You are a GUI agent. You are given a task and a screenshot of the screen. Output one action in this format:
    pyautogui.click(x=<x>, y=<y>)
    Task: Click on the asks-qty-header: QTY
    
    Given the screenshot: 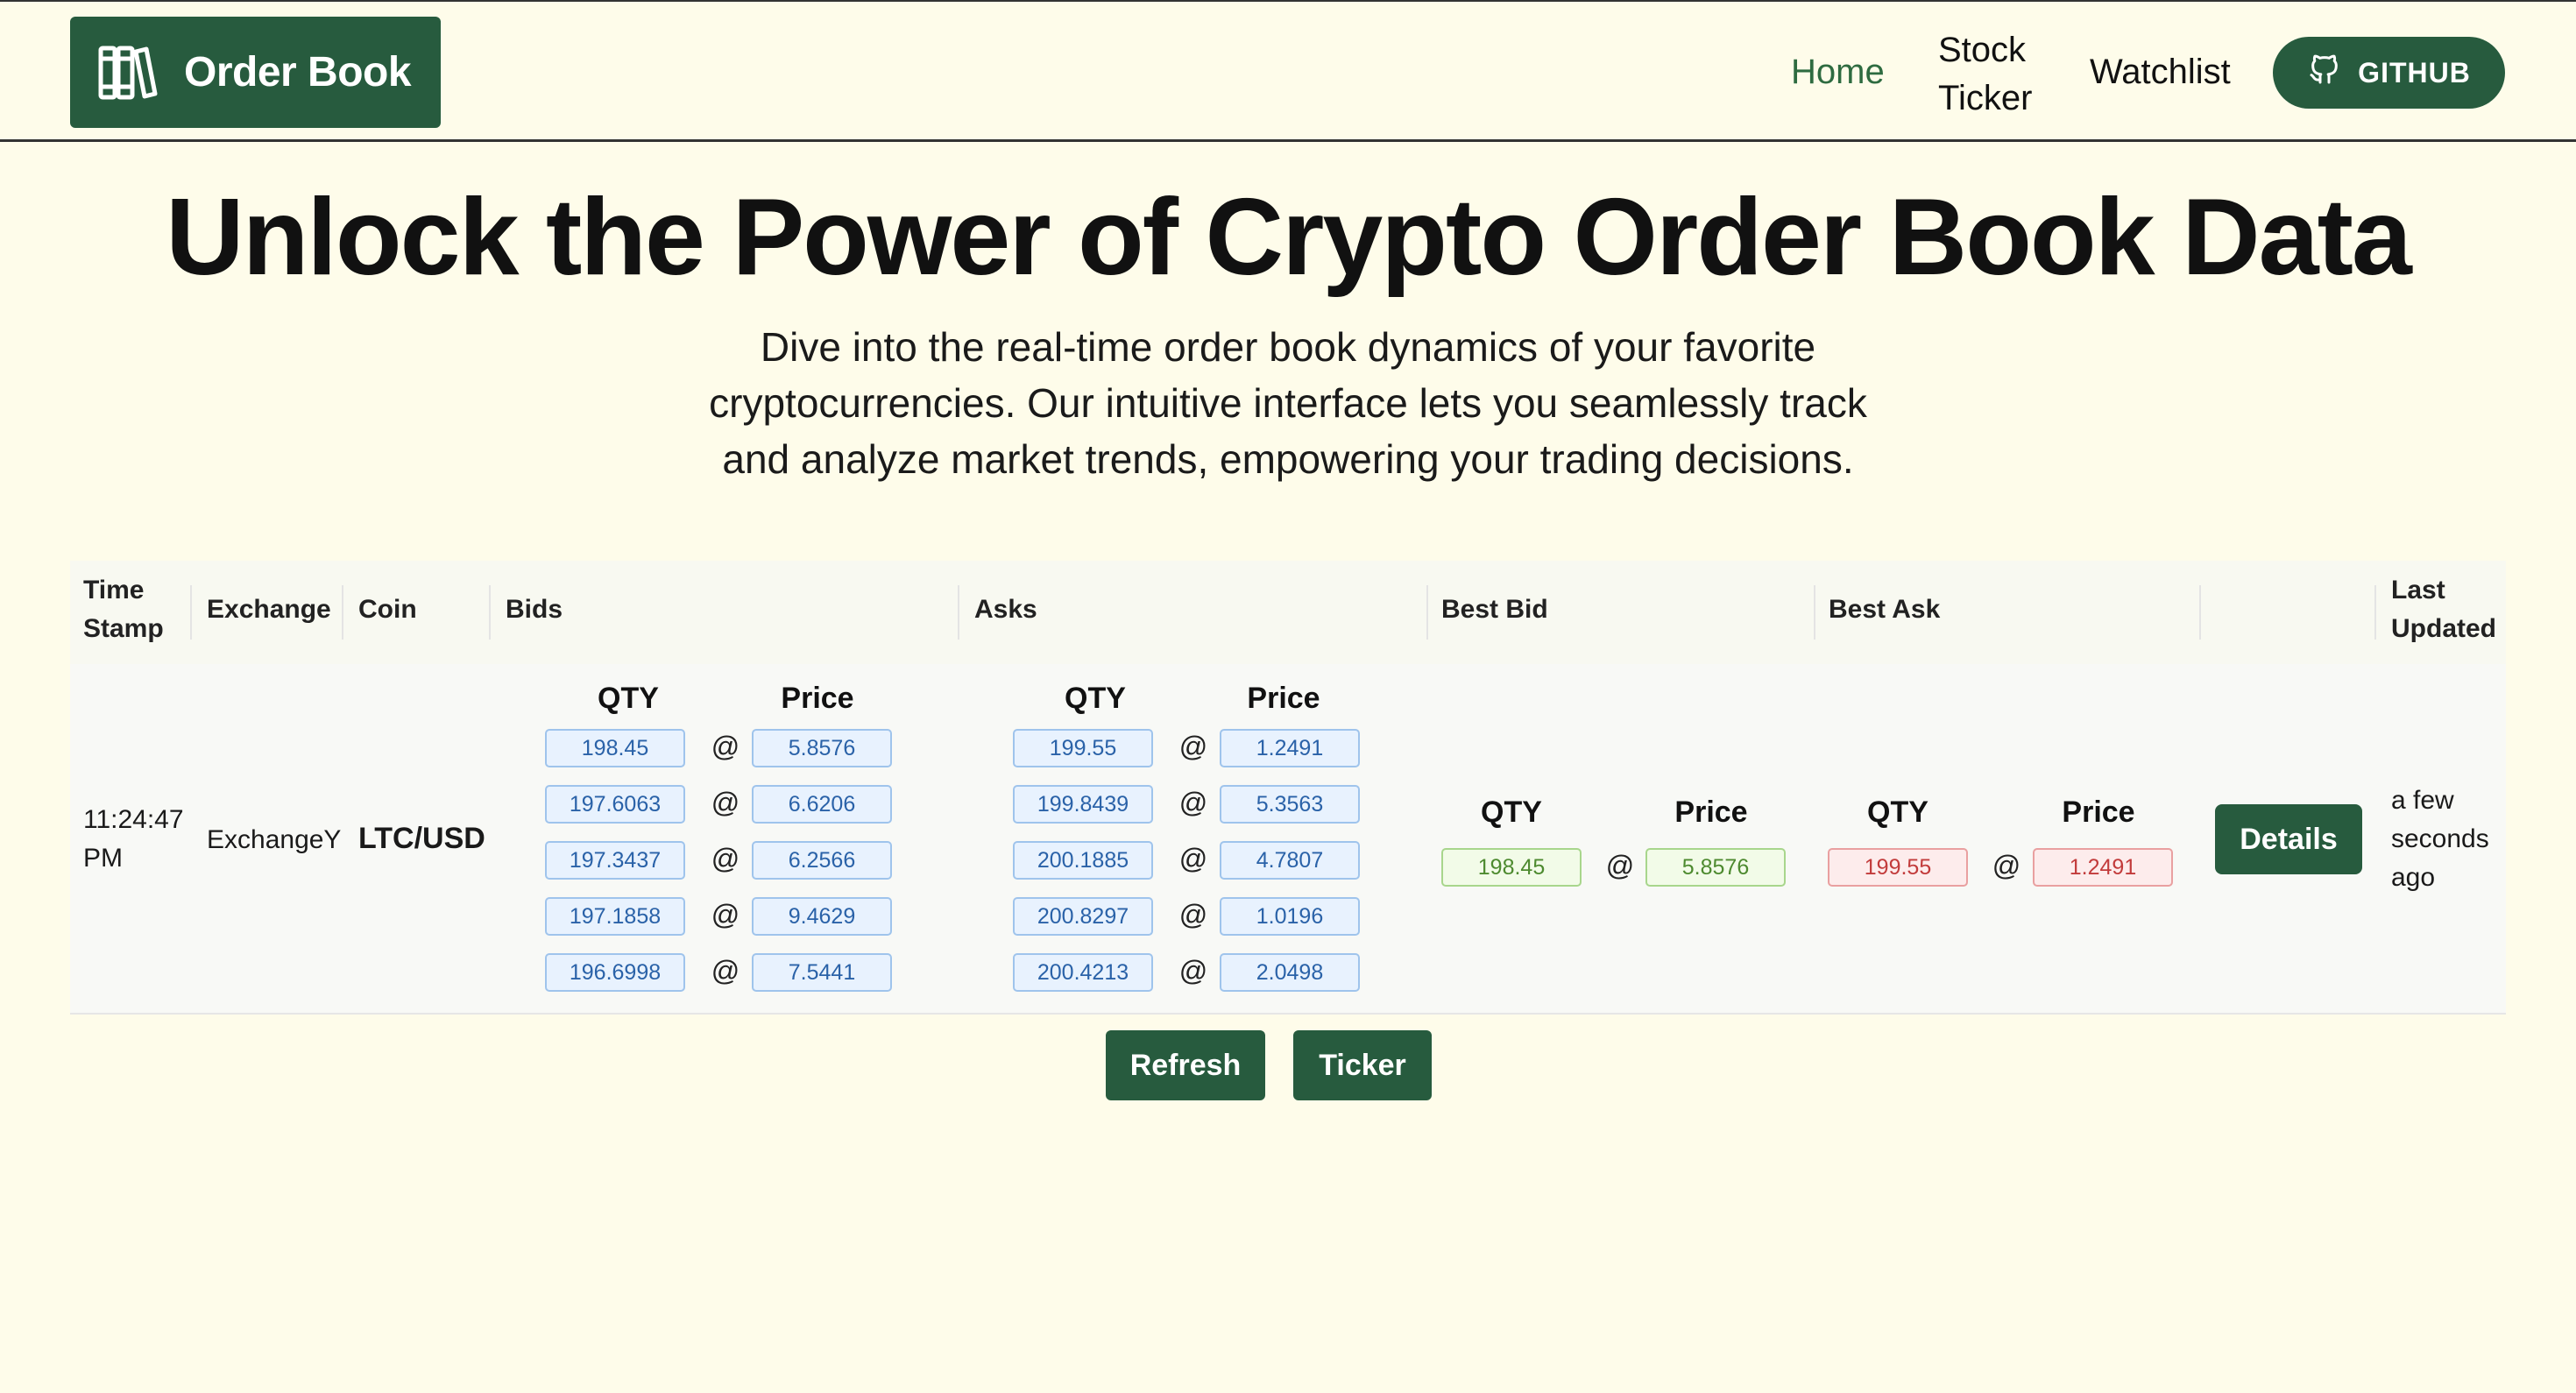 What is the action you would take?
    pyautogui.click(x=1095, y=699)
    